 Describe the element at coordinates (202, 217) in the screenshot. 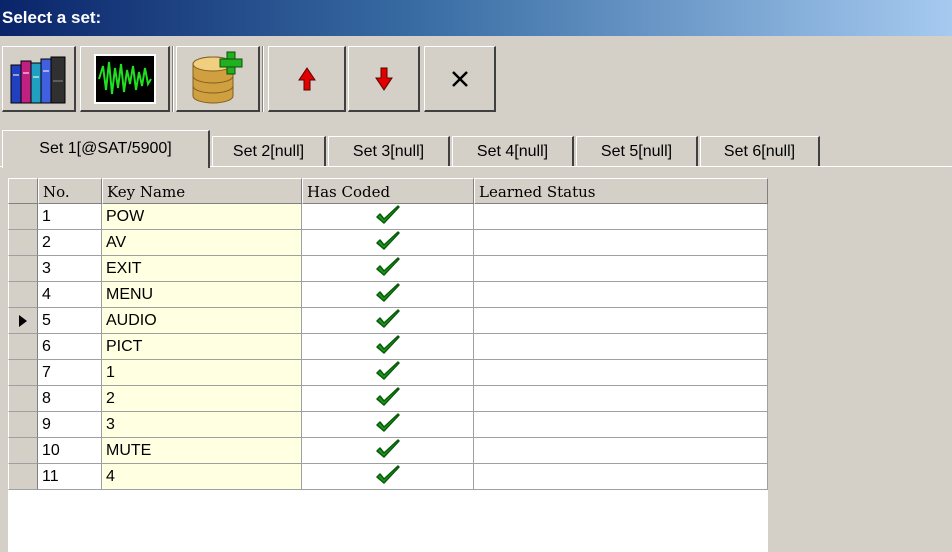

I see `cell-key-name: POW` at that location.